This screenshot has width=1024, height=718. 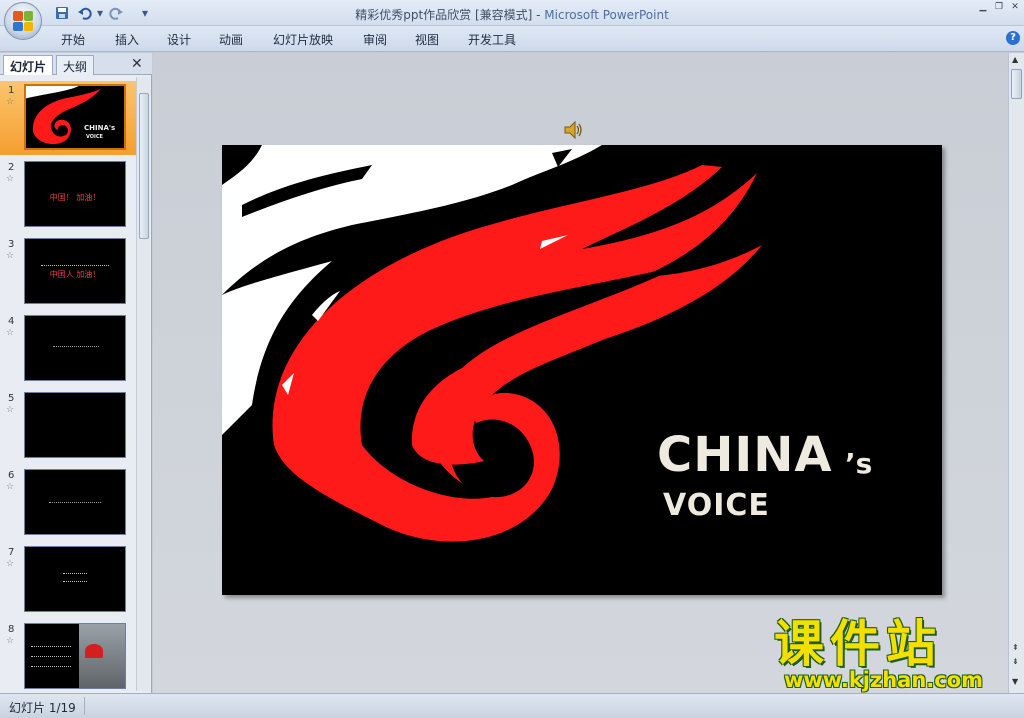 I want to click on slide-thumbnail-8: 8 ☆, so click(x=68, y=656).